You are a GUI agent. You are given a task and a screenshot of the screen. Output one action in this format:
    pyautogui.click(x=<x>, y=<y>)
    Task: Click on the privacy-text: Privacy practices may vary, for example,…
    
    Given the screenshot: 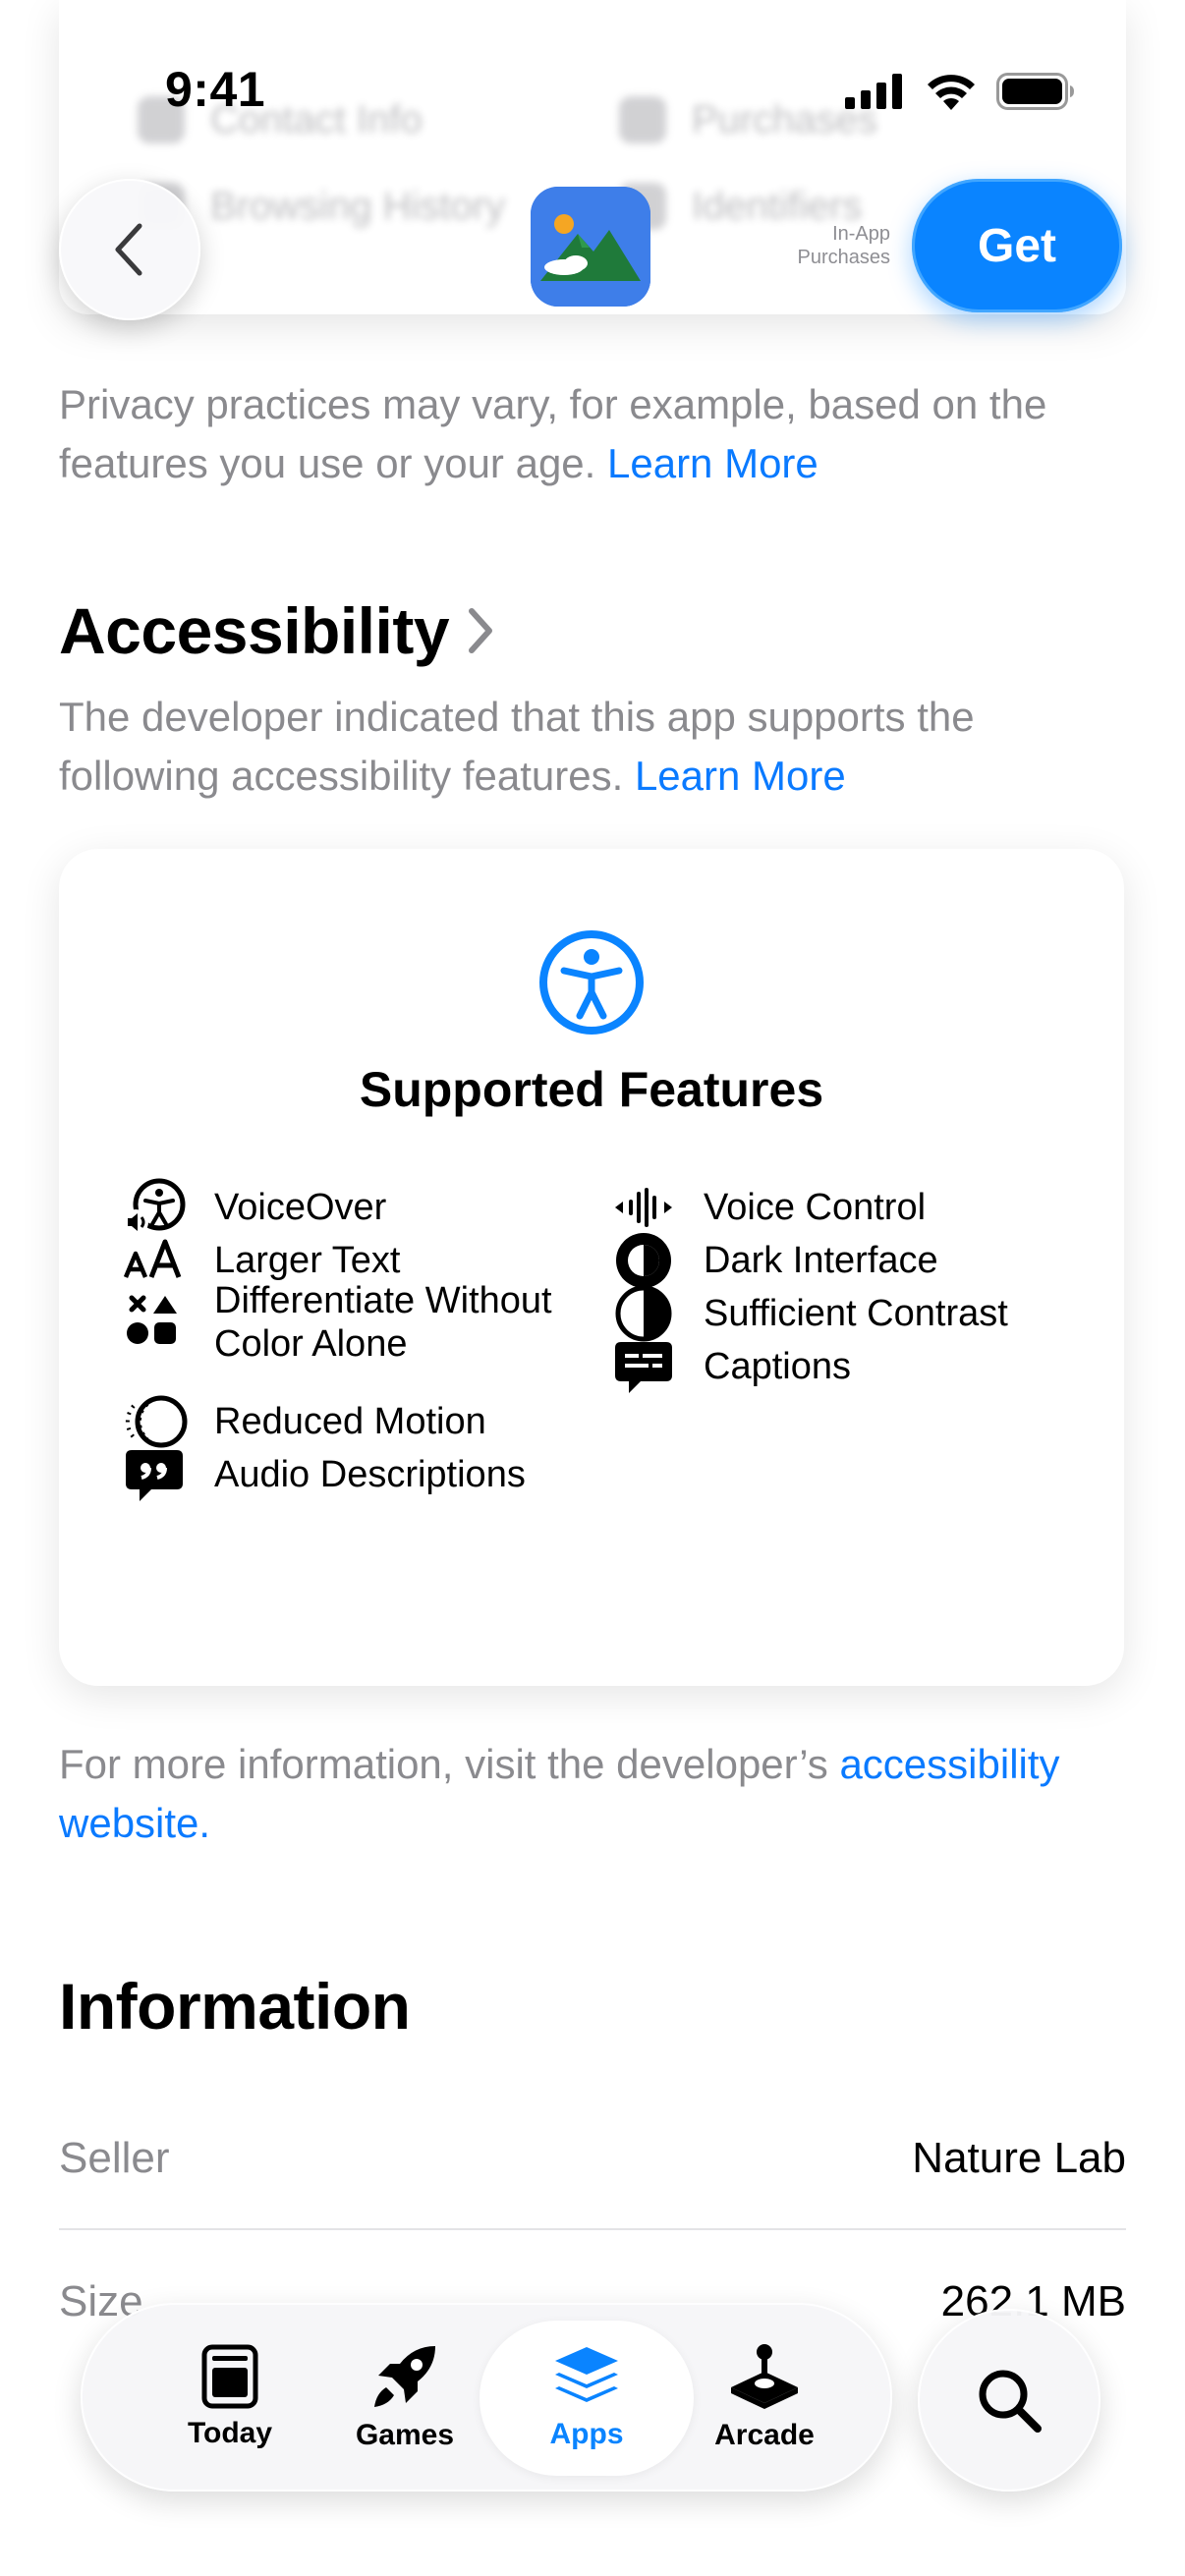 What is the action you would take?
    pyautogui.click(x=553, y=433)
    